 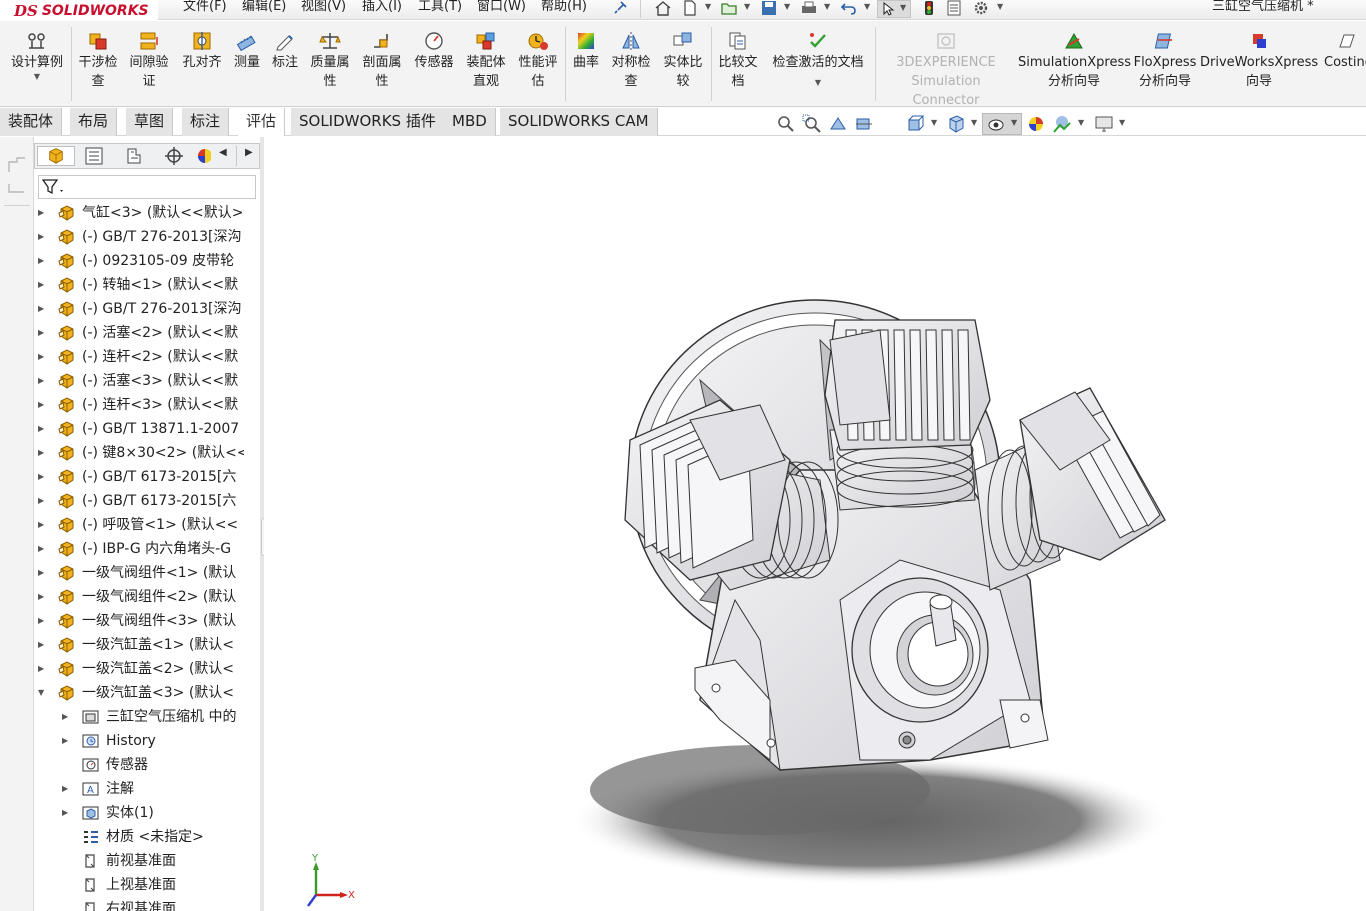 What do you see at coordinates (382, 59) in the screenshot?
I see `section-properties-button: 剖面属 性` at bounding box center [382, 59].